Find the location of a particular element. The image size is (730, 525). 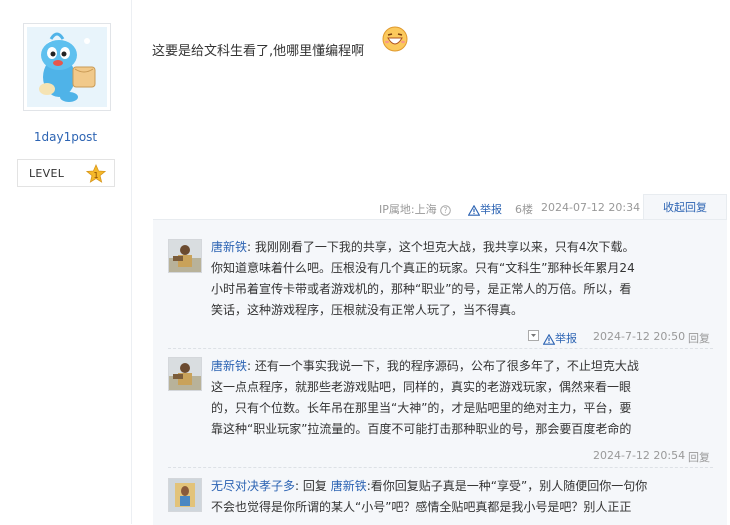

reply-text-line: 我刚刚看了一下我的共享，这个坦克大战，我共享以来，只有4次下载。 is located at coordinates (444, 247).